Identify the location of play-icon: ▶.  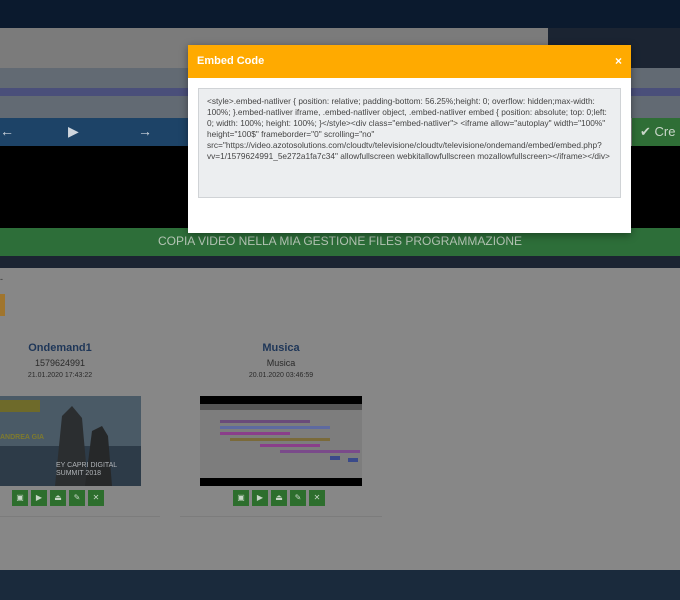
(73, 131).